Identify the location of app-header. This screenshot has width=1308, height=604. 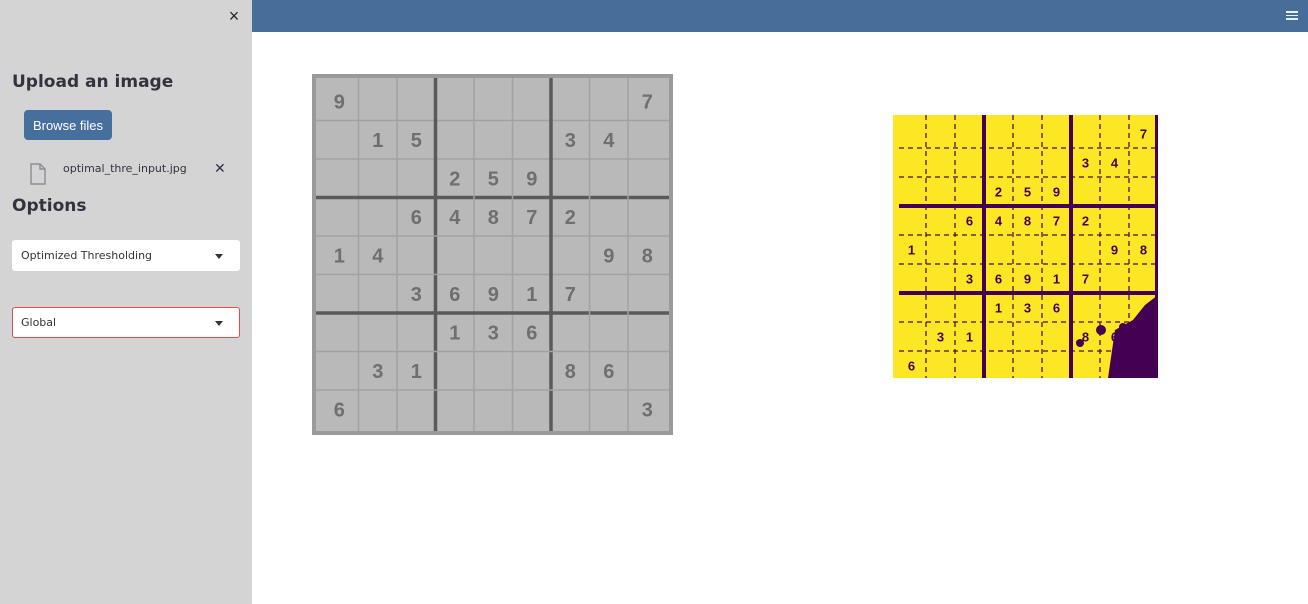
(780, 16).